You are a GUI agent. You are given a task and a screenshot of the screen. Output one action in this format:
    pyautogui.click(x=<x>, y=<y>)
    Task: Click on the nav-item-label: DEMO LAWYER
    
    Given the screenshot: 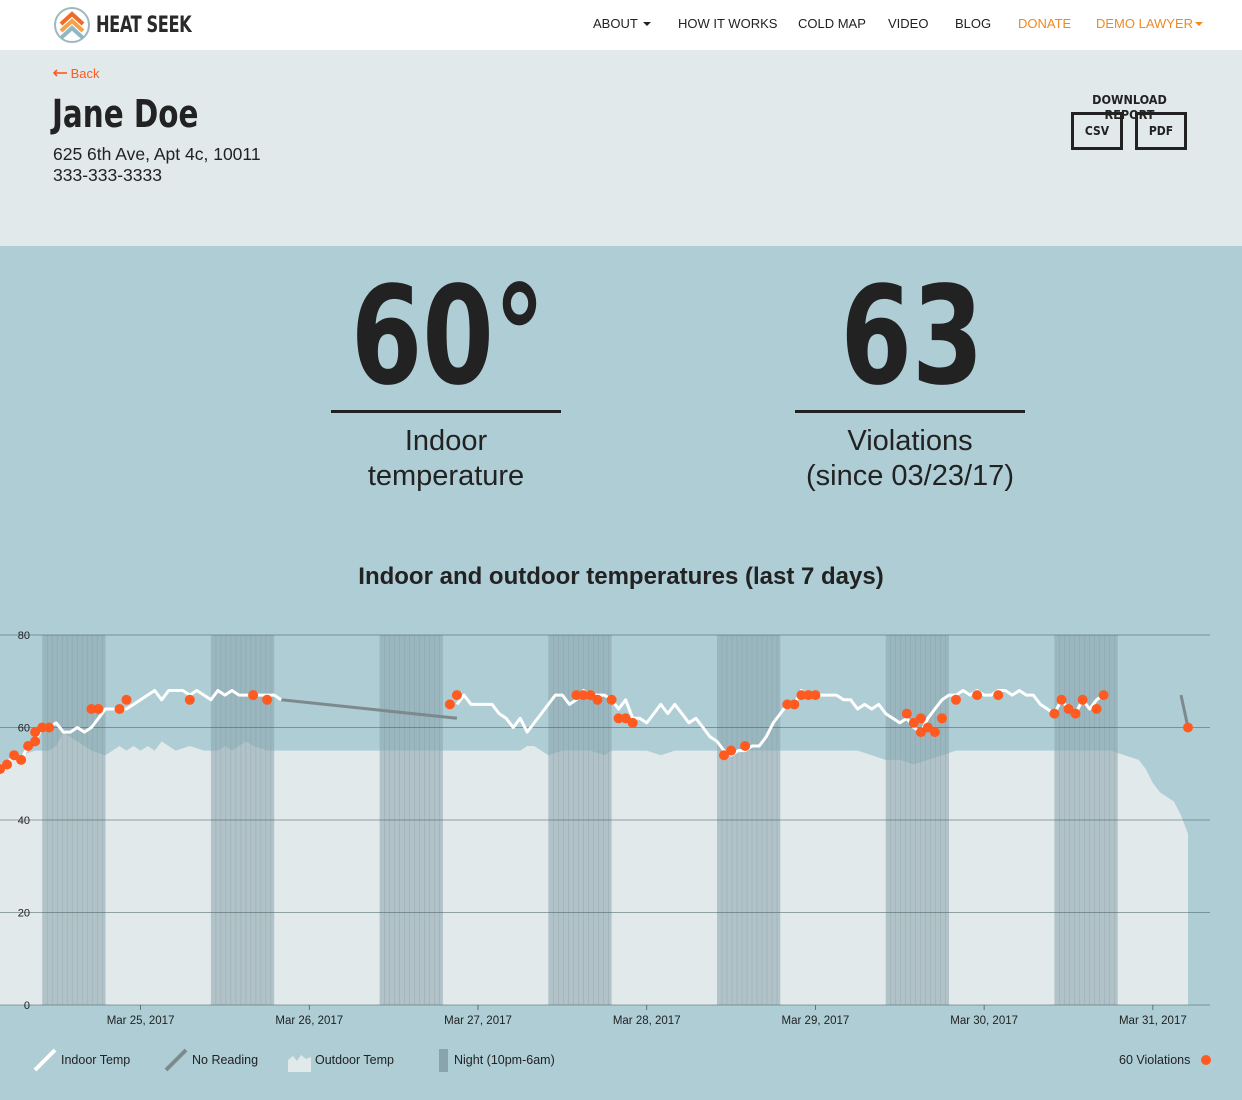 What is the action you would take?
    pyautogui.click(x=1145, y=23)
    